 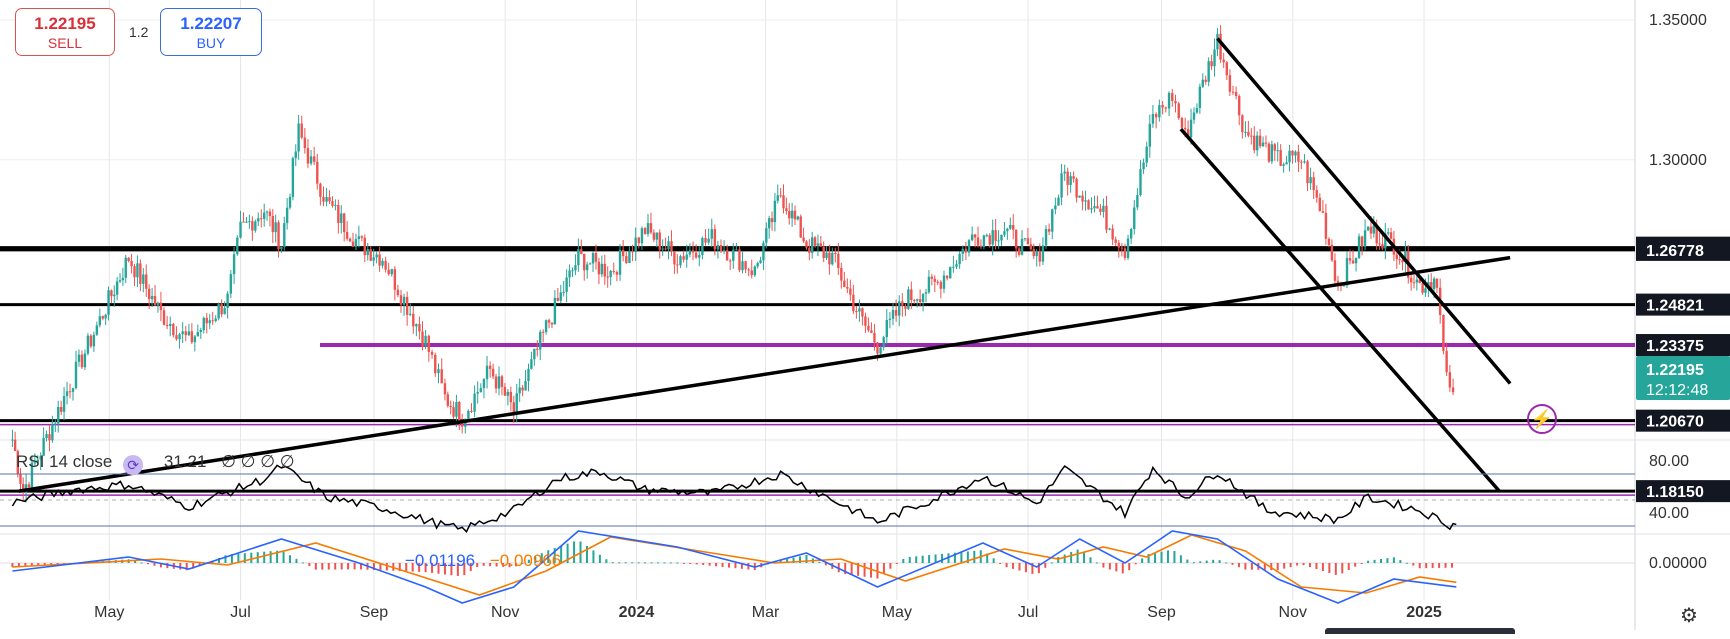 I want to click on sell-button: 1.22195 SELL, so click(x=65, y=32).